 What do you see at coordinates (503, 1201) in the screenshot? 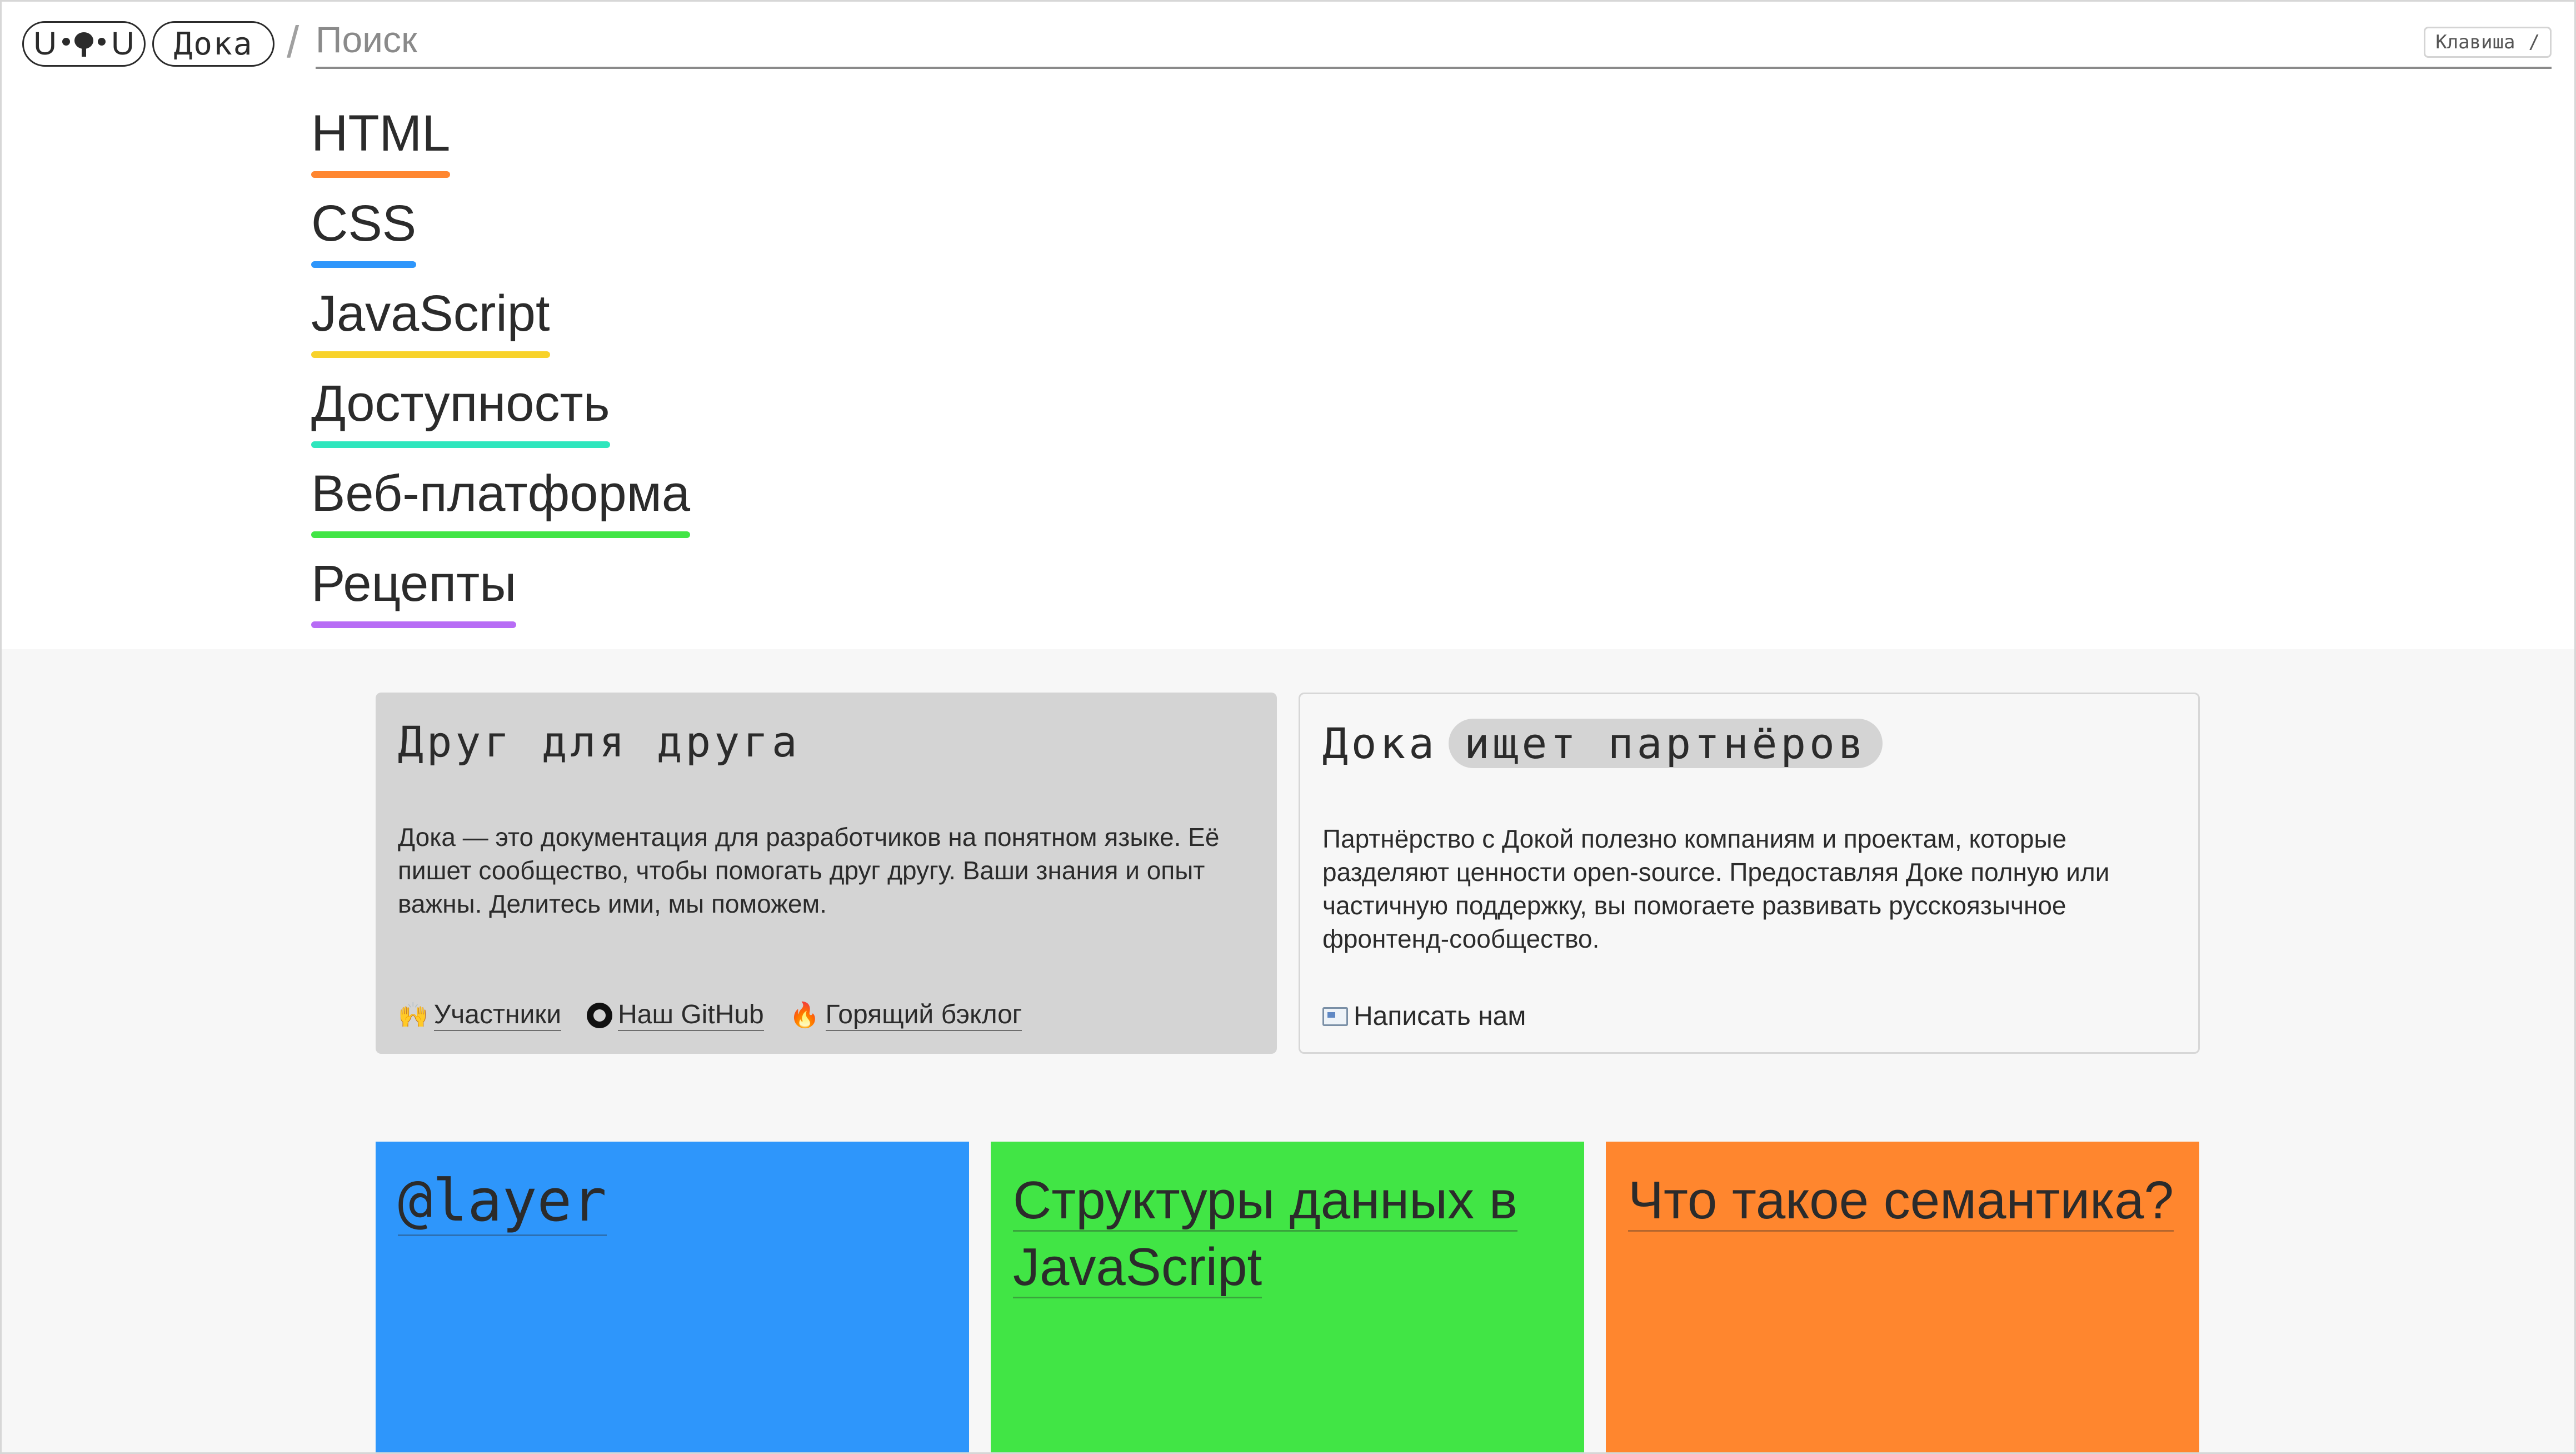
I see `tile-title-text: @layer` at bounding box center [503, 1201].